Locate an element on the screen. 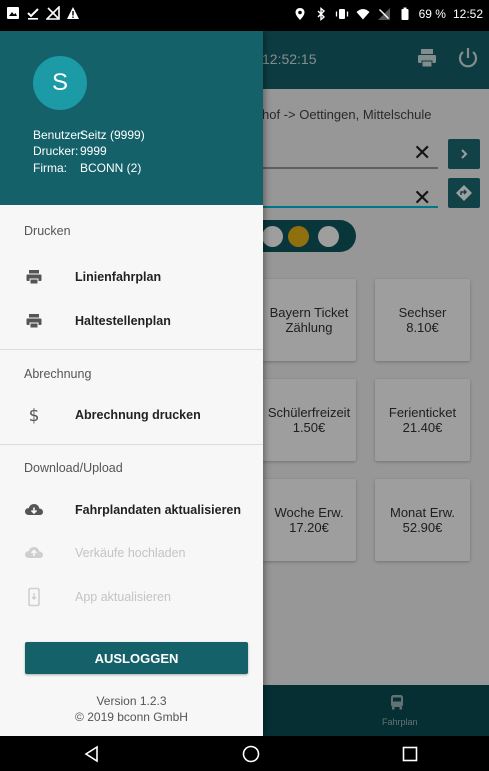  info-row-user: Benutzer: Seitz (9999) is located at coordinates (89, 135).